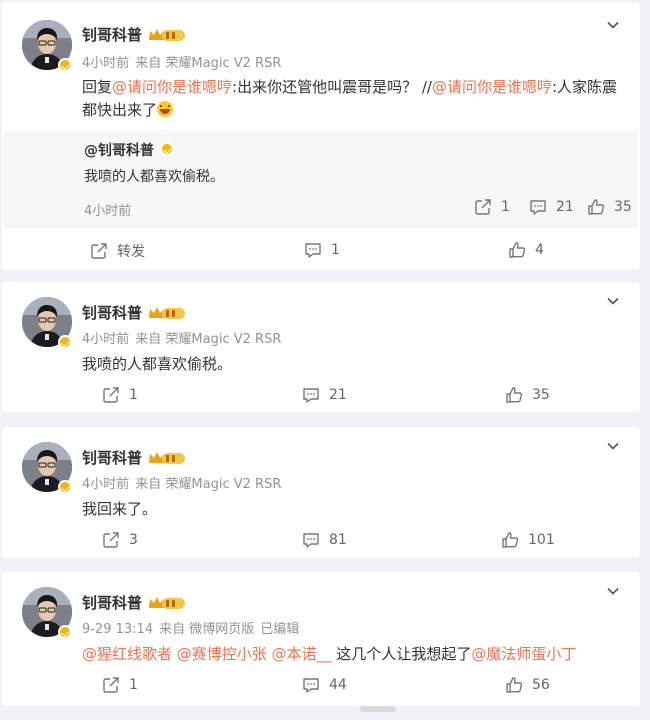 The image size is (650, 720). What do you see at coordinates (332, 87) in the screenshot?
I see `text-segment: :出来你还管他叫震哥是吗？ //` at bounding box center [332, 87].